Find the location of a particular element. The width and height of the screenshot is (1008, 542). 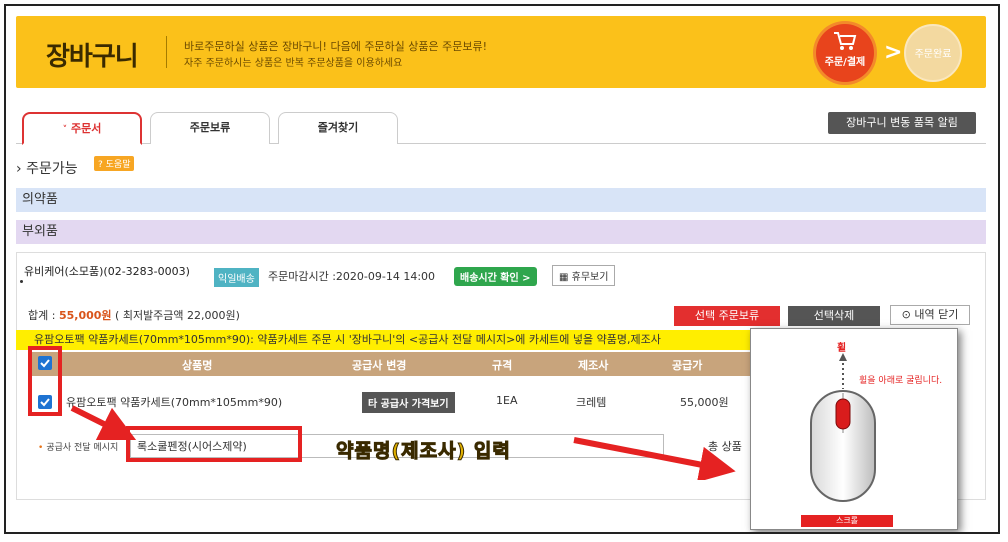

col-spec: 규격 is located at coordinates (502, 365).